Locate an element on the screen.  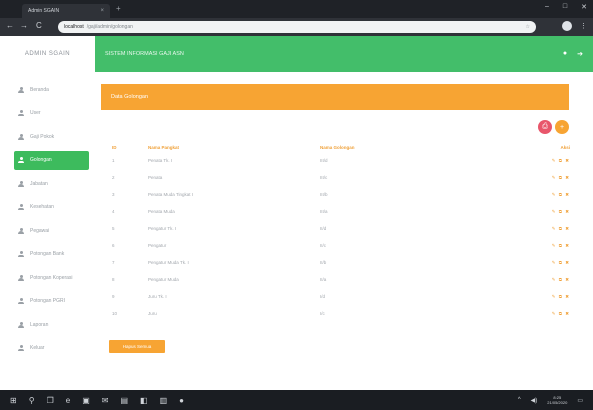
notification-icon: ▭ is located at coordinates (580, 400).